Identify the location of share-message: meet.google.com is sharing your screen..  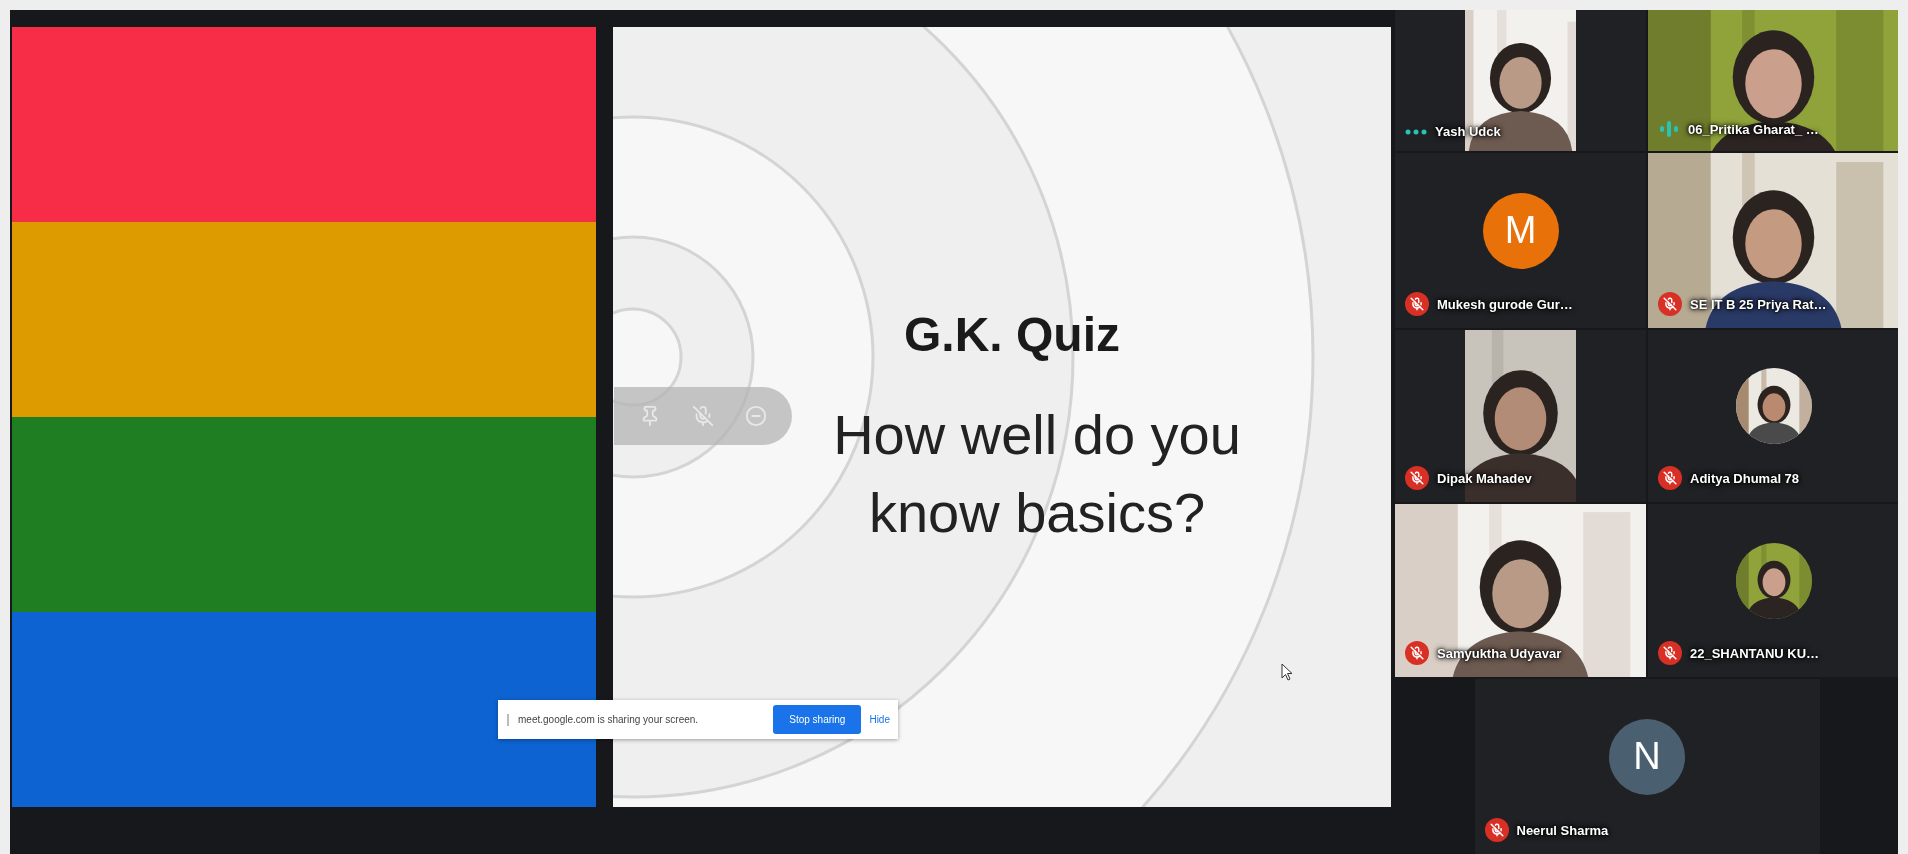
(609, 719).